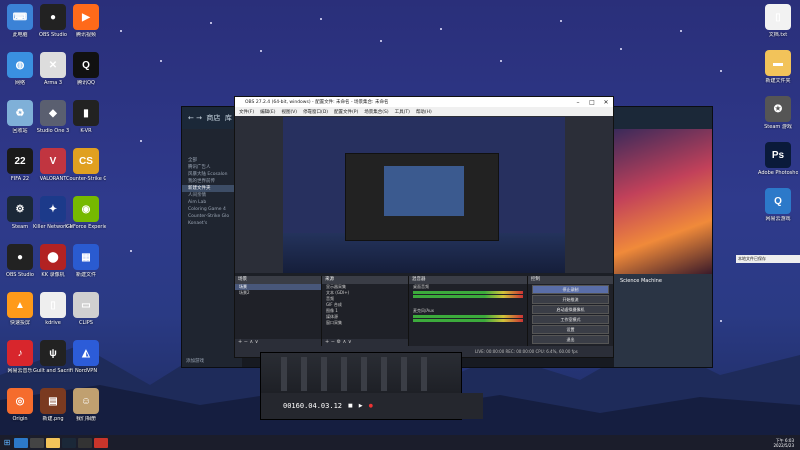 The image size is (800, 450). I want to click on close-icon: ✕, so click(606, 102).